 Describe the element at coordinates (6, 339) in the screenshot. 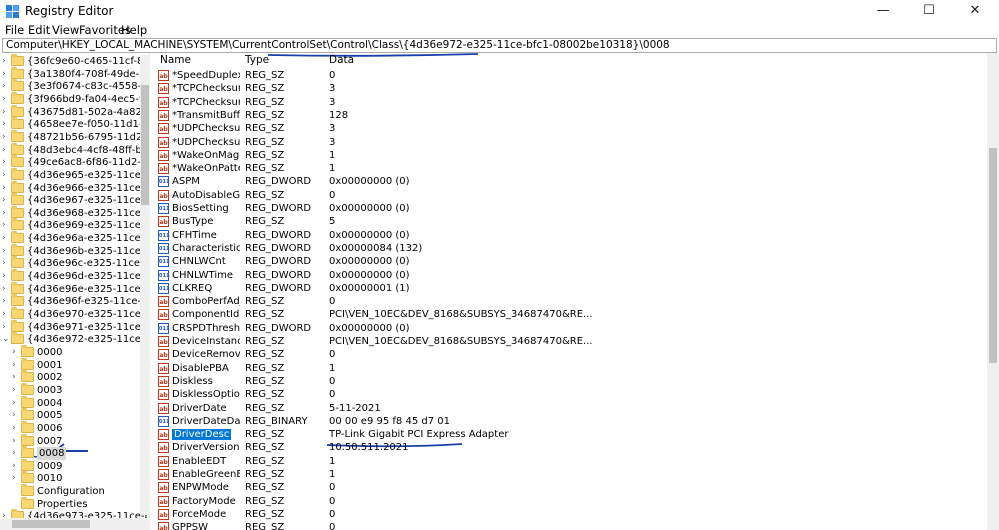

I see `chevron-down-icon: ⌄` at that location.